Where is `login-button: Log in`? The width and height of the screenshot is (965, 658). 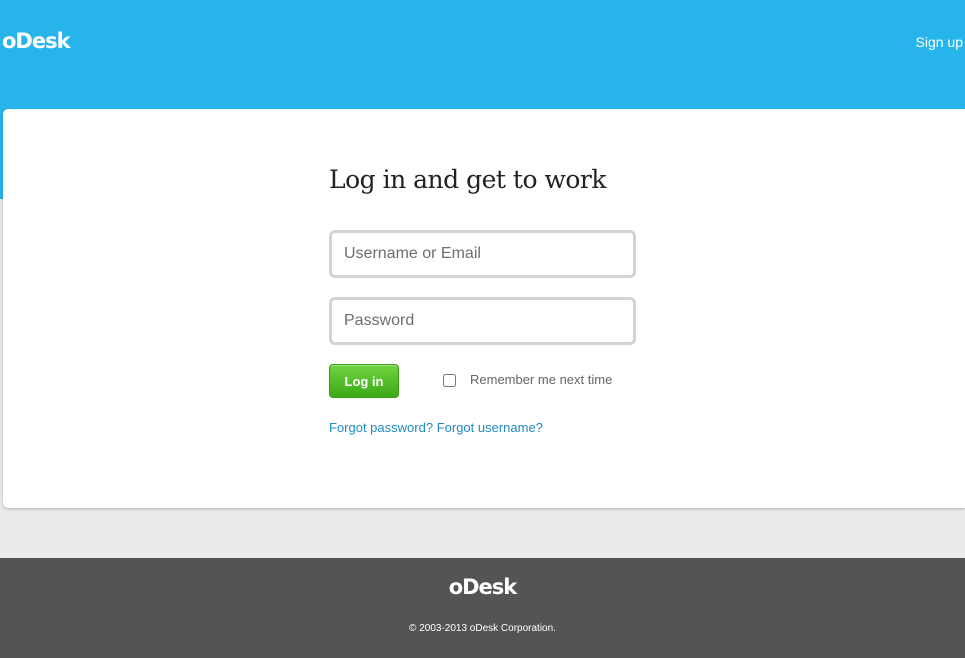 login-button: Log in is located at coordinates (364, 381).